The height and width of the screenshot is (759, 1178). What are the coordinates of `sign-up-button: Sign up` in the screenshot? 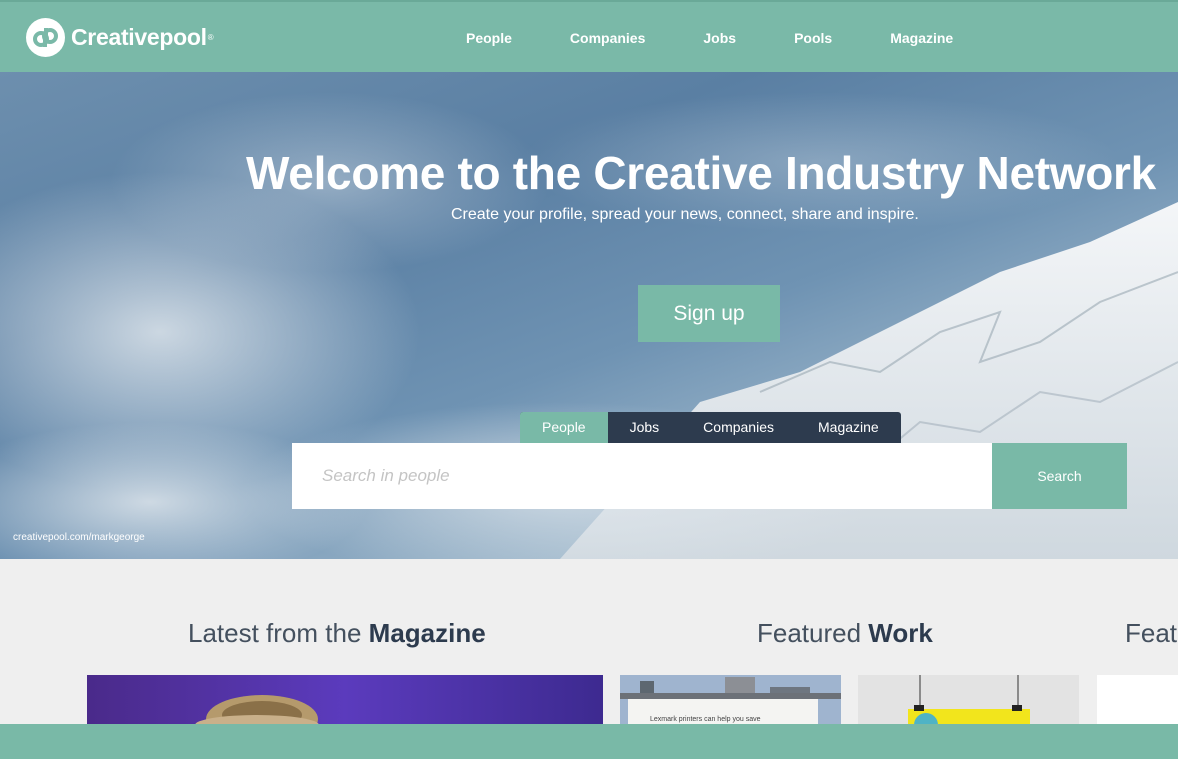 It's located at (709, 313).